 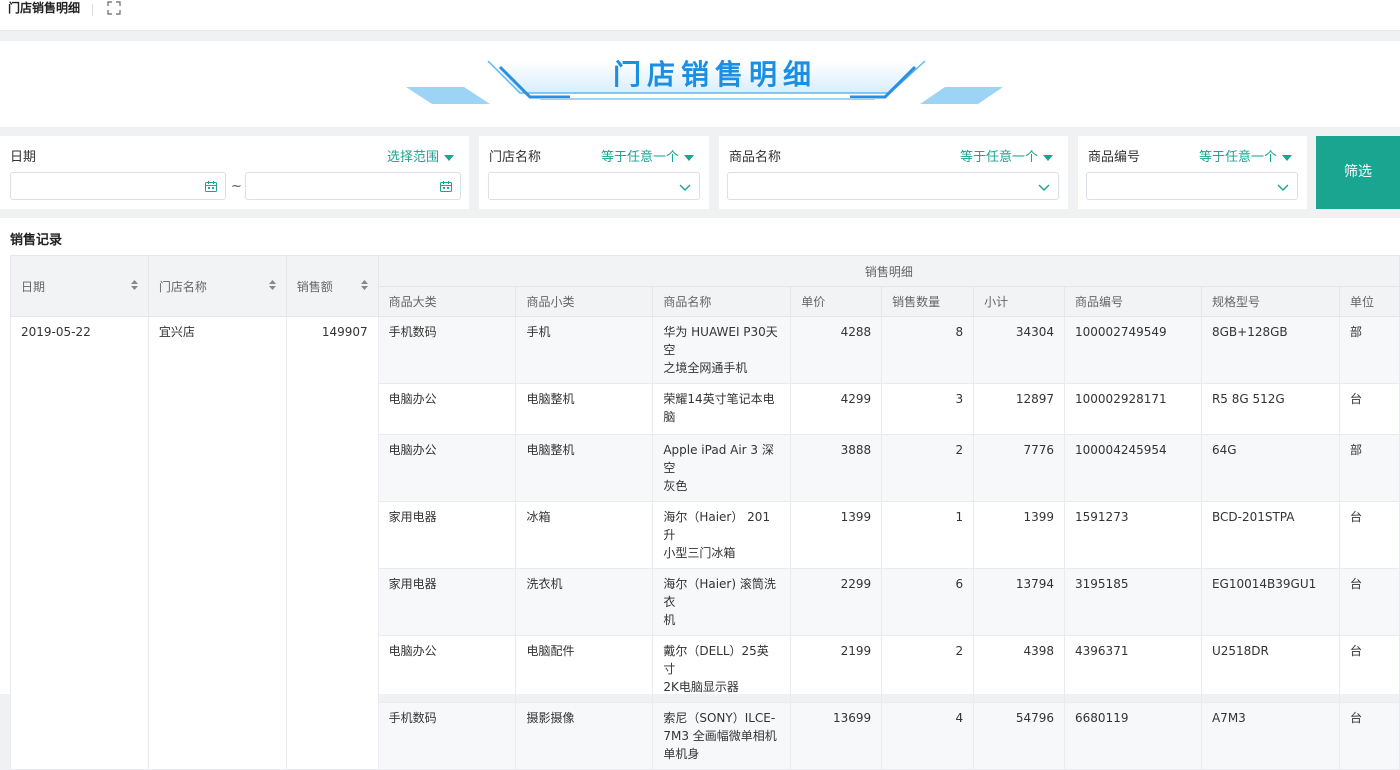 What do you see at coordinates (1192, 186) in the screenshot?
I see `product-code-select` at bounding box center [1192, 186].